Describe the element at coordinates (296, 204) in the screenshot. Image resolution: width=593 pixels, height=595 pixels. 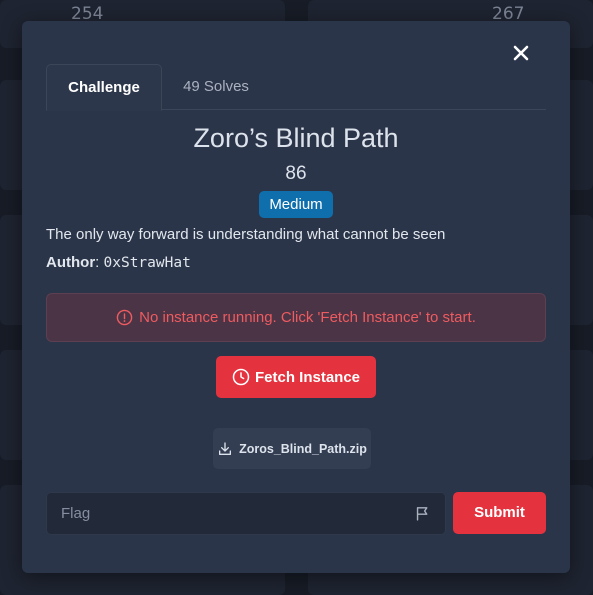
I see `difficulty-badge: Medium` at that location.